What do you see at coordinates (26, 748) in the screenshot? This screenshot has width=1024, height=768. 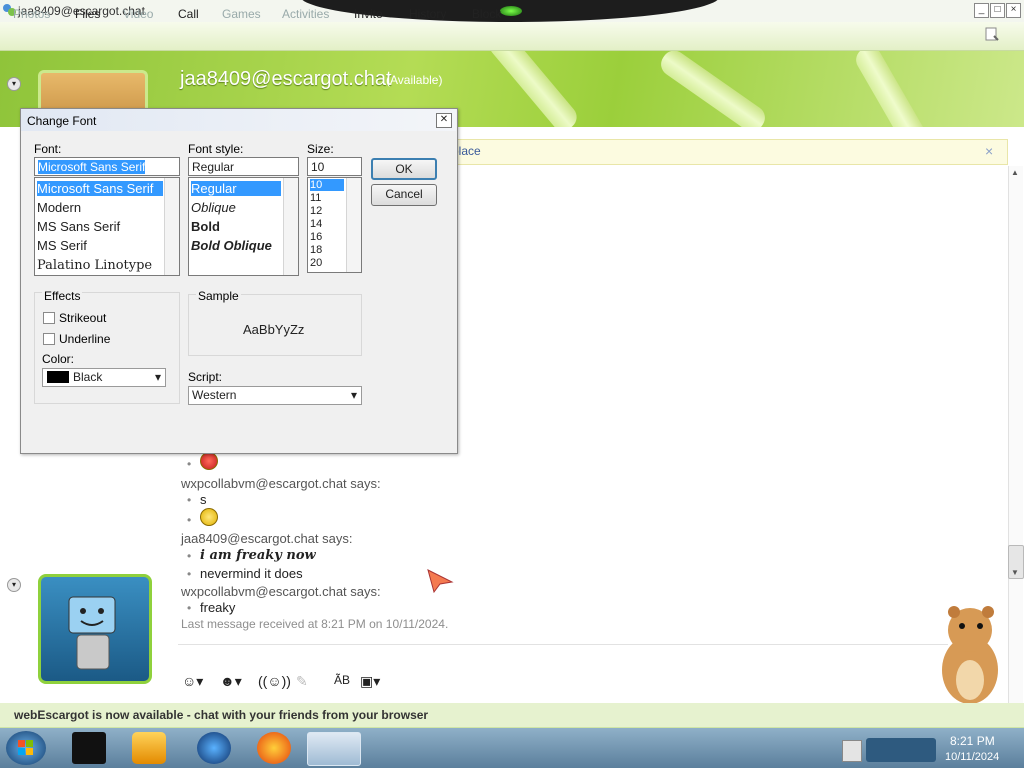 I see `start-button` at bounding box center [26, 748].